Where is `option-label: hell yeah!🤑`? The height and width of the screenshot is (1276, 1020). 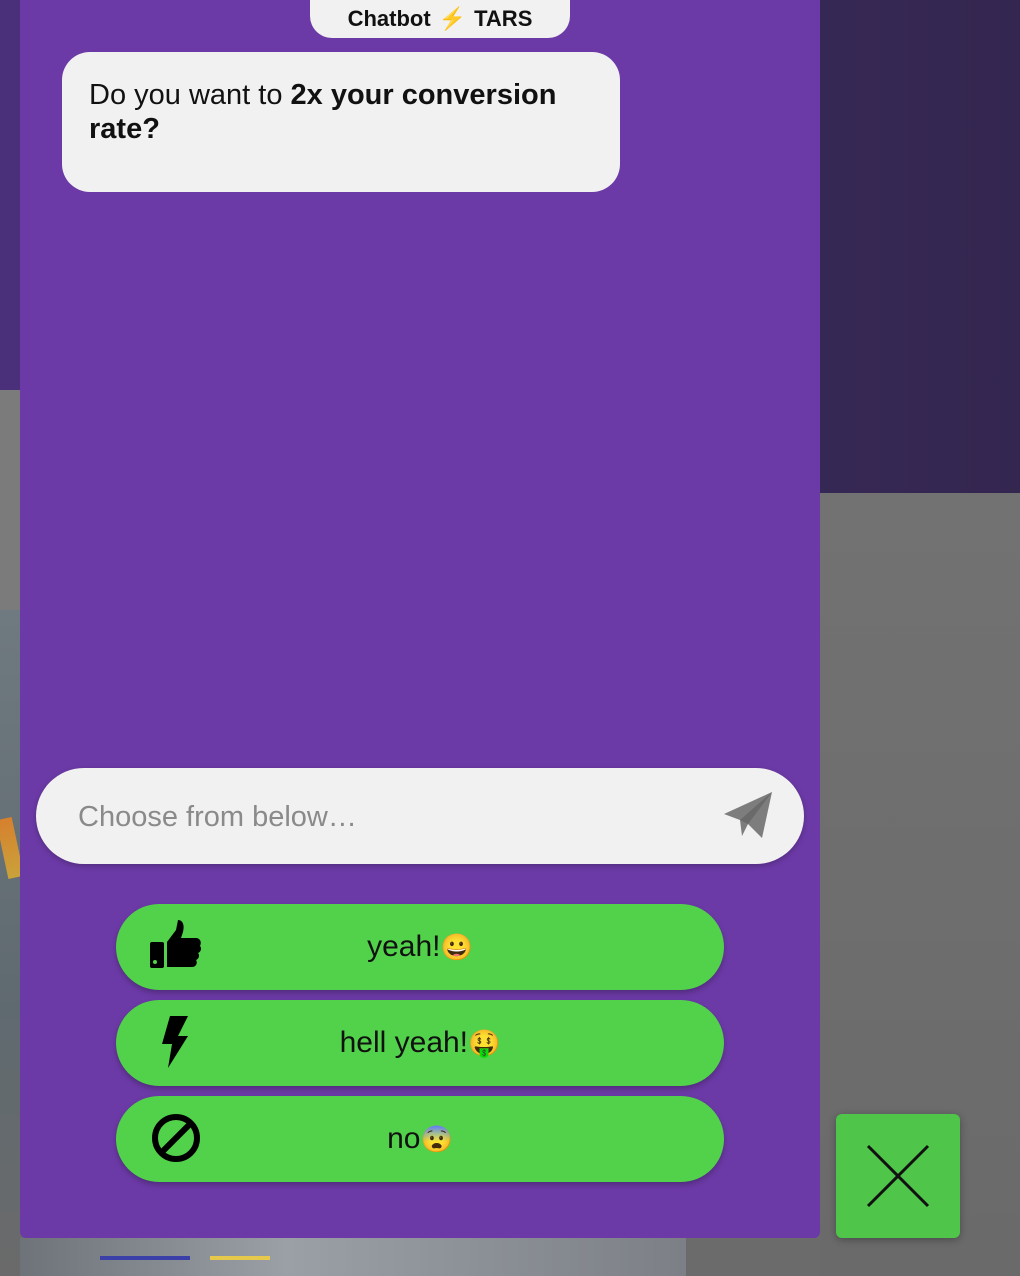
option-label: hell yeah!🤑 is located at coordinates (420, 1042).